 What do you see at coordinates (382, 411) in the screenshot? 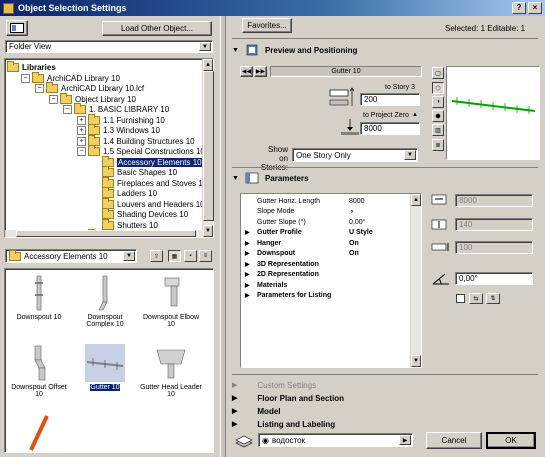
I see `model-section-header: ▶ Model` at bounding box center [382, 411].